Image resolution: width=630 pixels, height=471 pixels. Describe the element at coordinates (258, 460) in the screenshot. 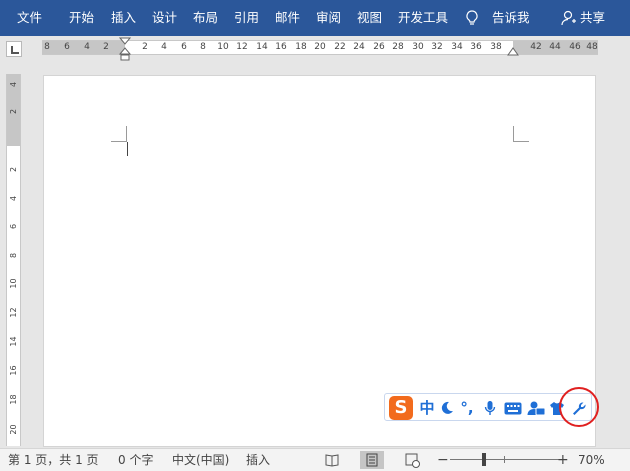

I see `insert-mode: 插入` at that location.